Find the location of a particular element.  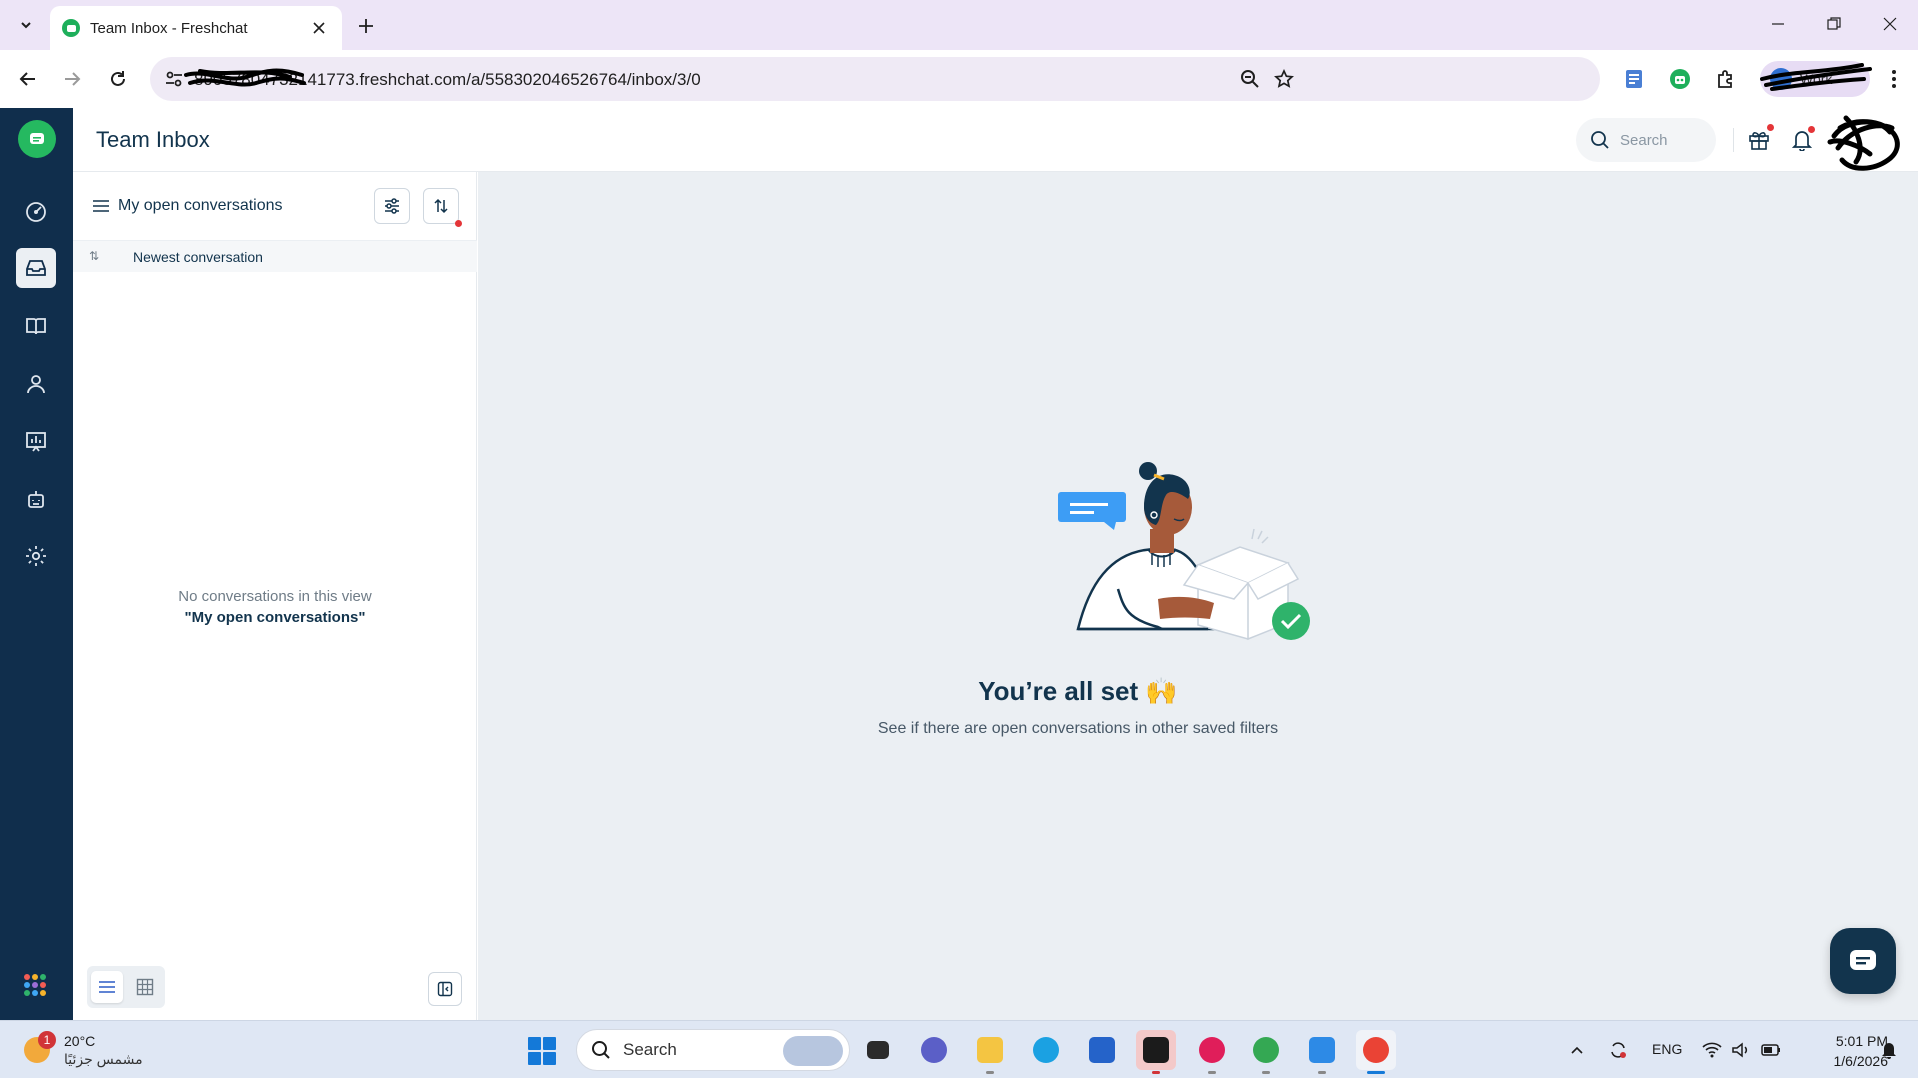

tab-title: Team Inbox - Freshchat is located at coordinates (169, 28).